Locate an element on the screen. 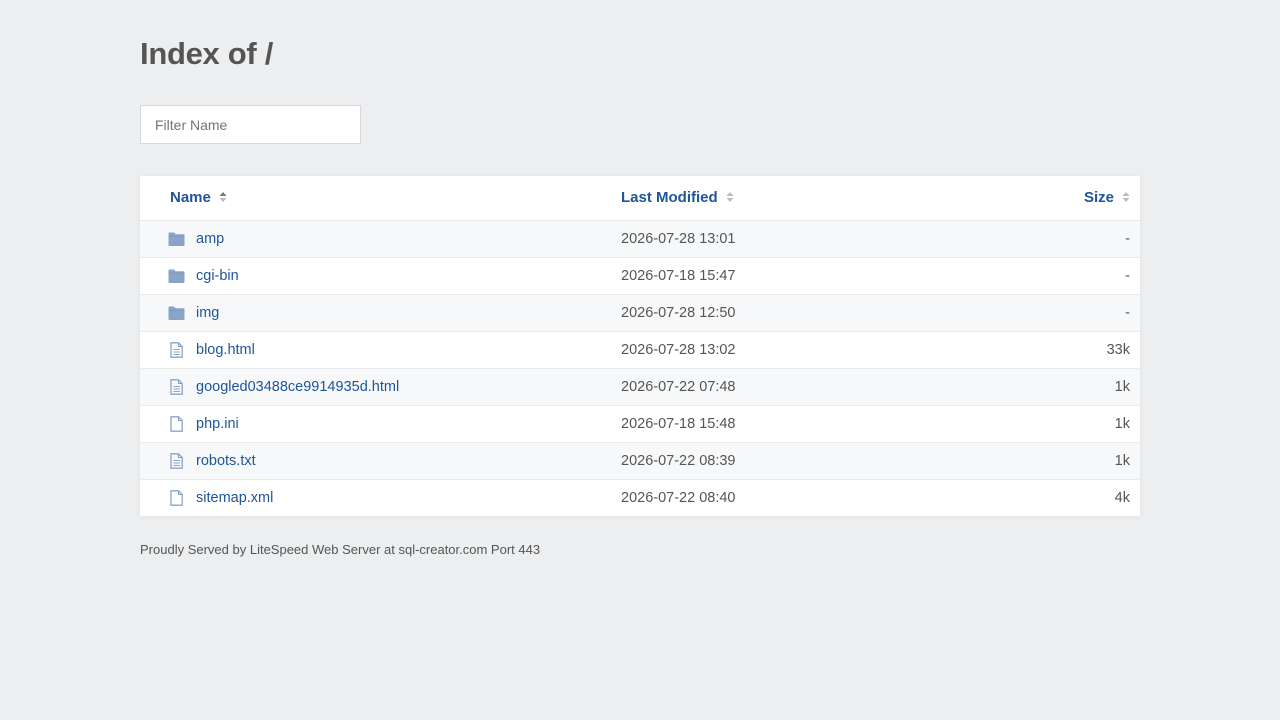  table-row: php.ini 2026-07-18 15:48 1k is located at coordinates (640, 424).